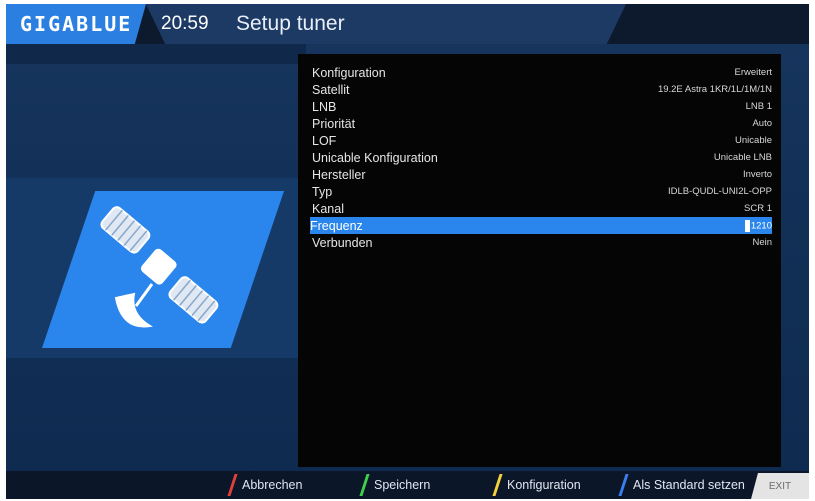 The width and height of the screenshot is (815, 501). I want to click on menu-row-satellit: Satellit 19.2E Astra 1KR/1L/1M/1N, so click(542, 89).